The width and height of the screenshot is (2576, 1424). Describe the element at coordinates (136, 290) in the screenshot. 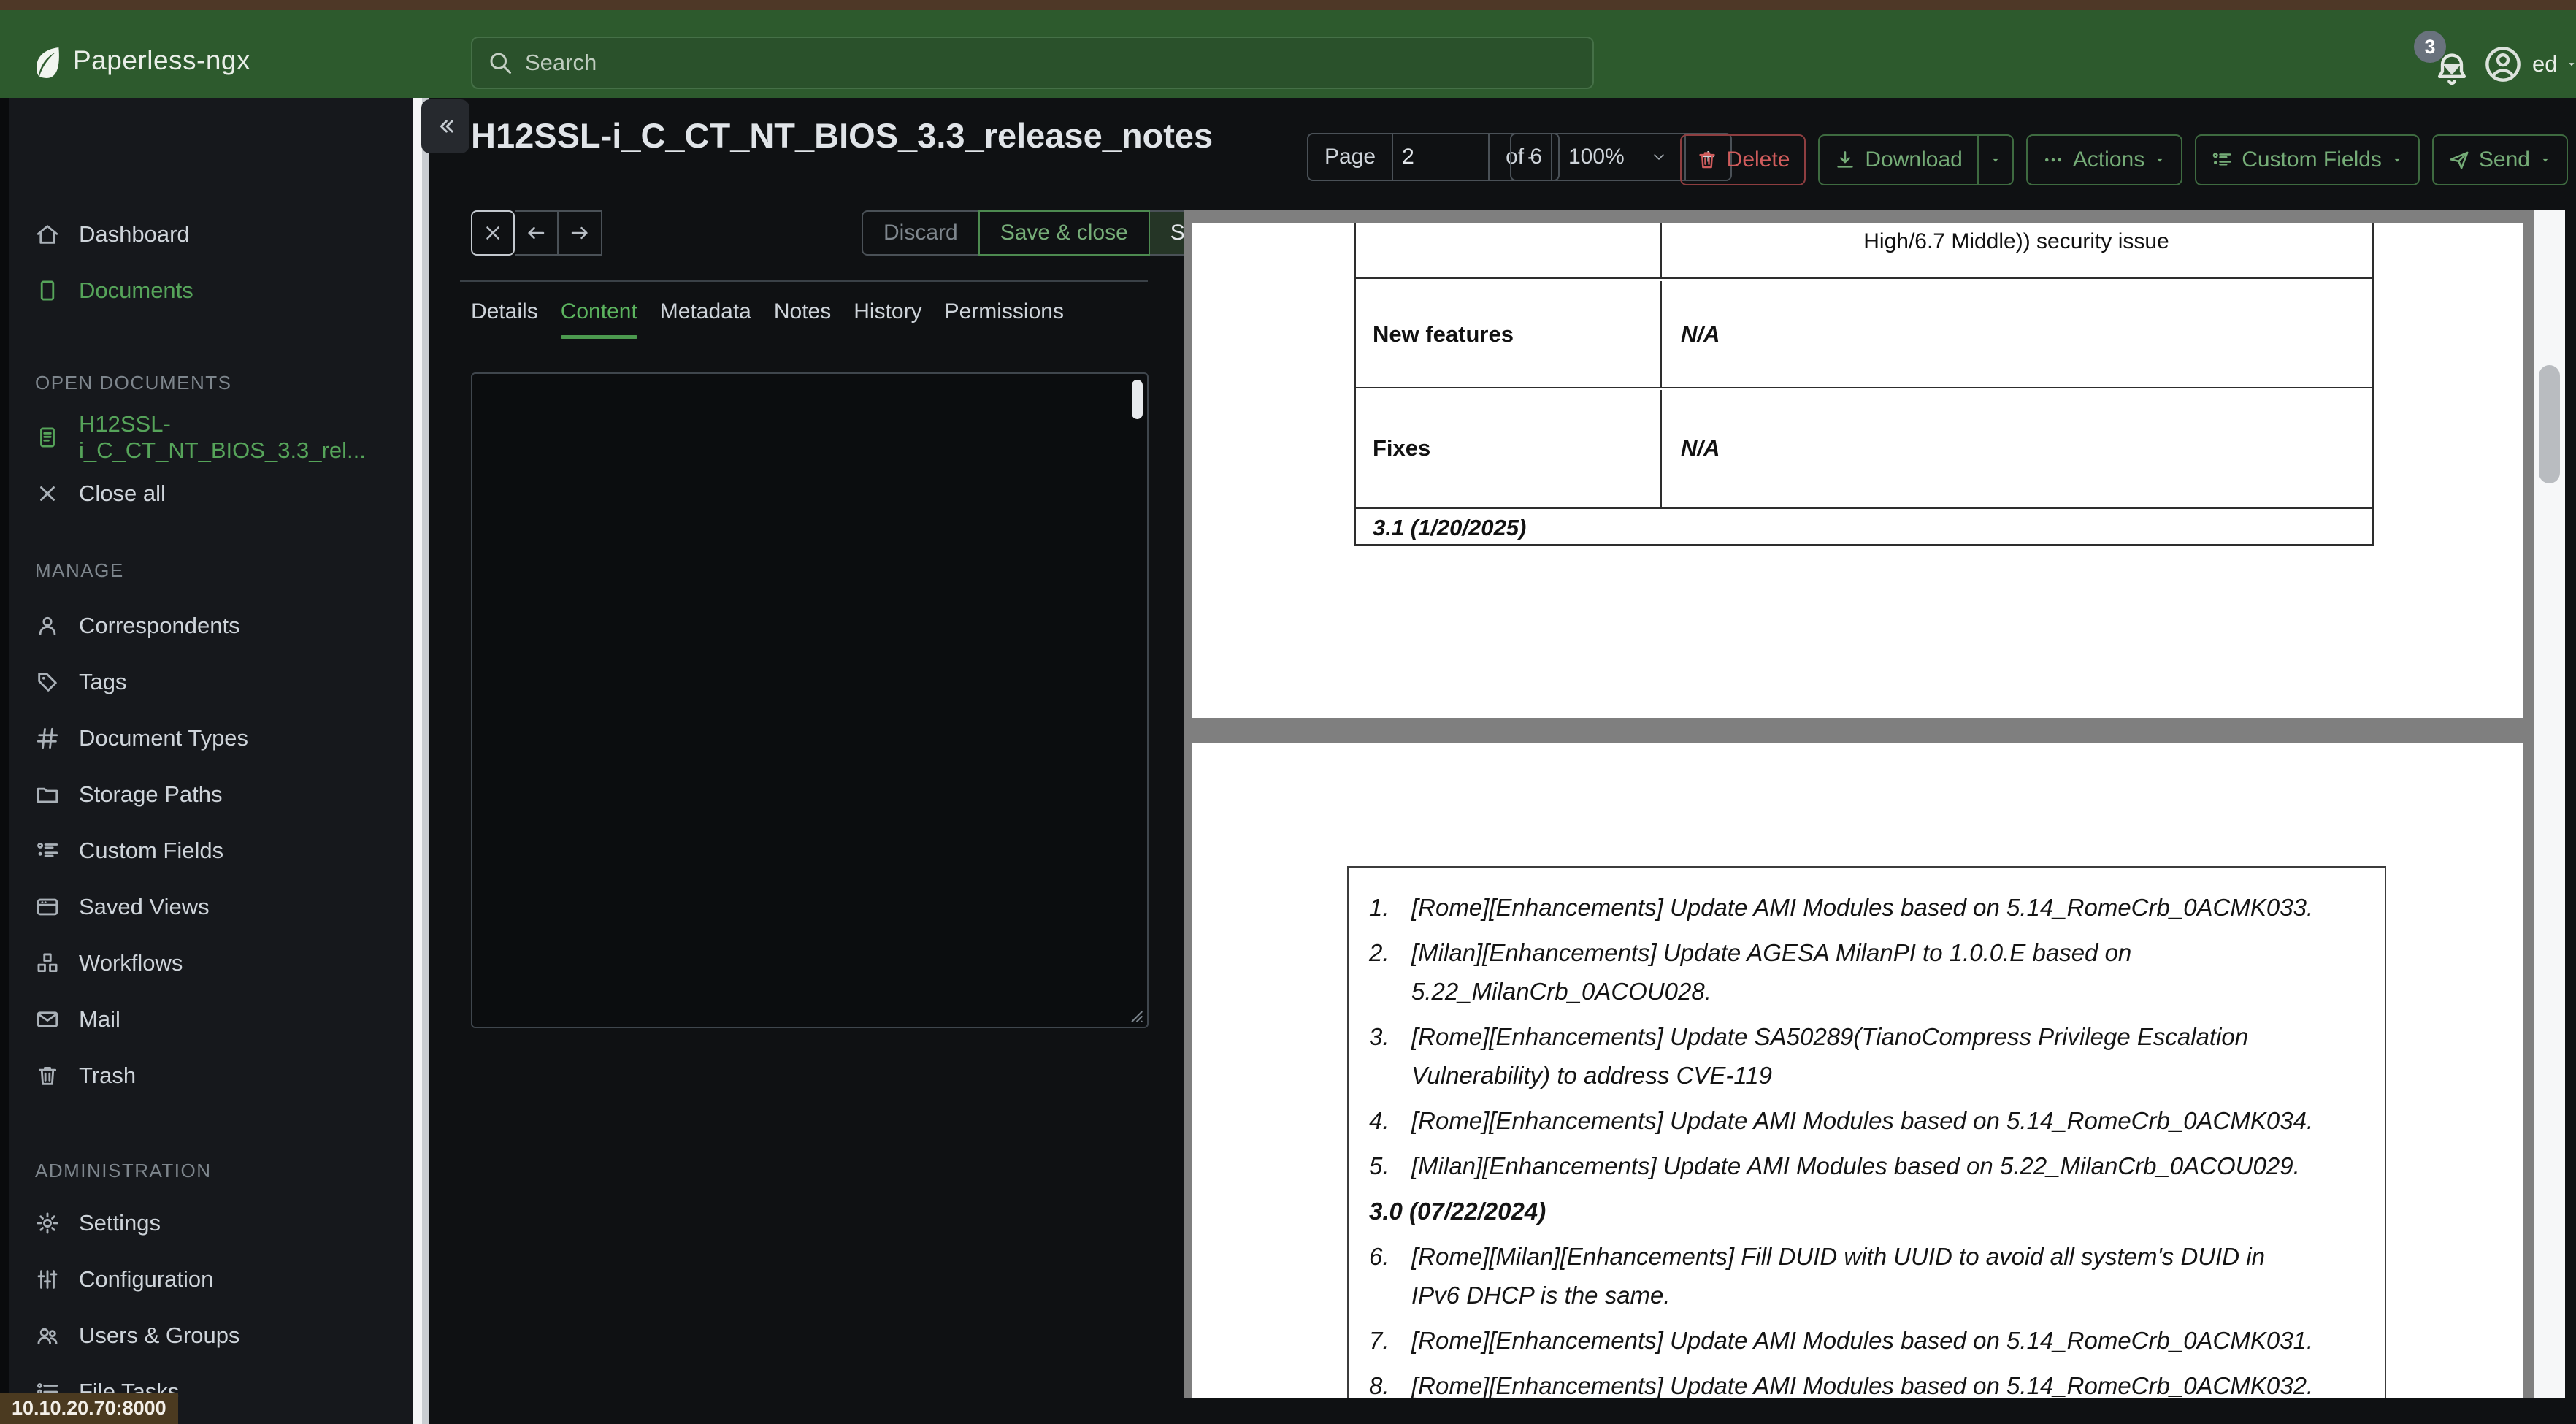

I see `sidebar-item-label: Documents` at that location.